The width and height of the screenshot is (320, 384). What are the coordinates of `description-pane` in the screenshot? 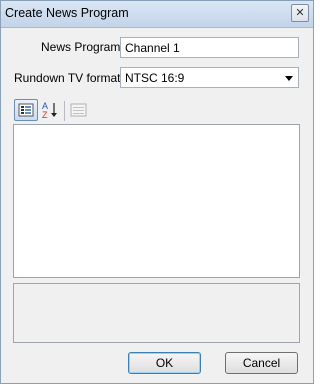 It's located at (156, 313).